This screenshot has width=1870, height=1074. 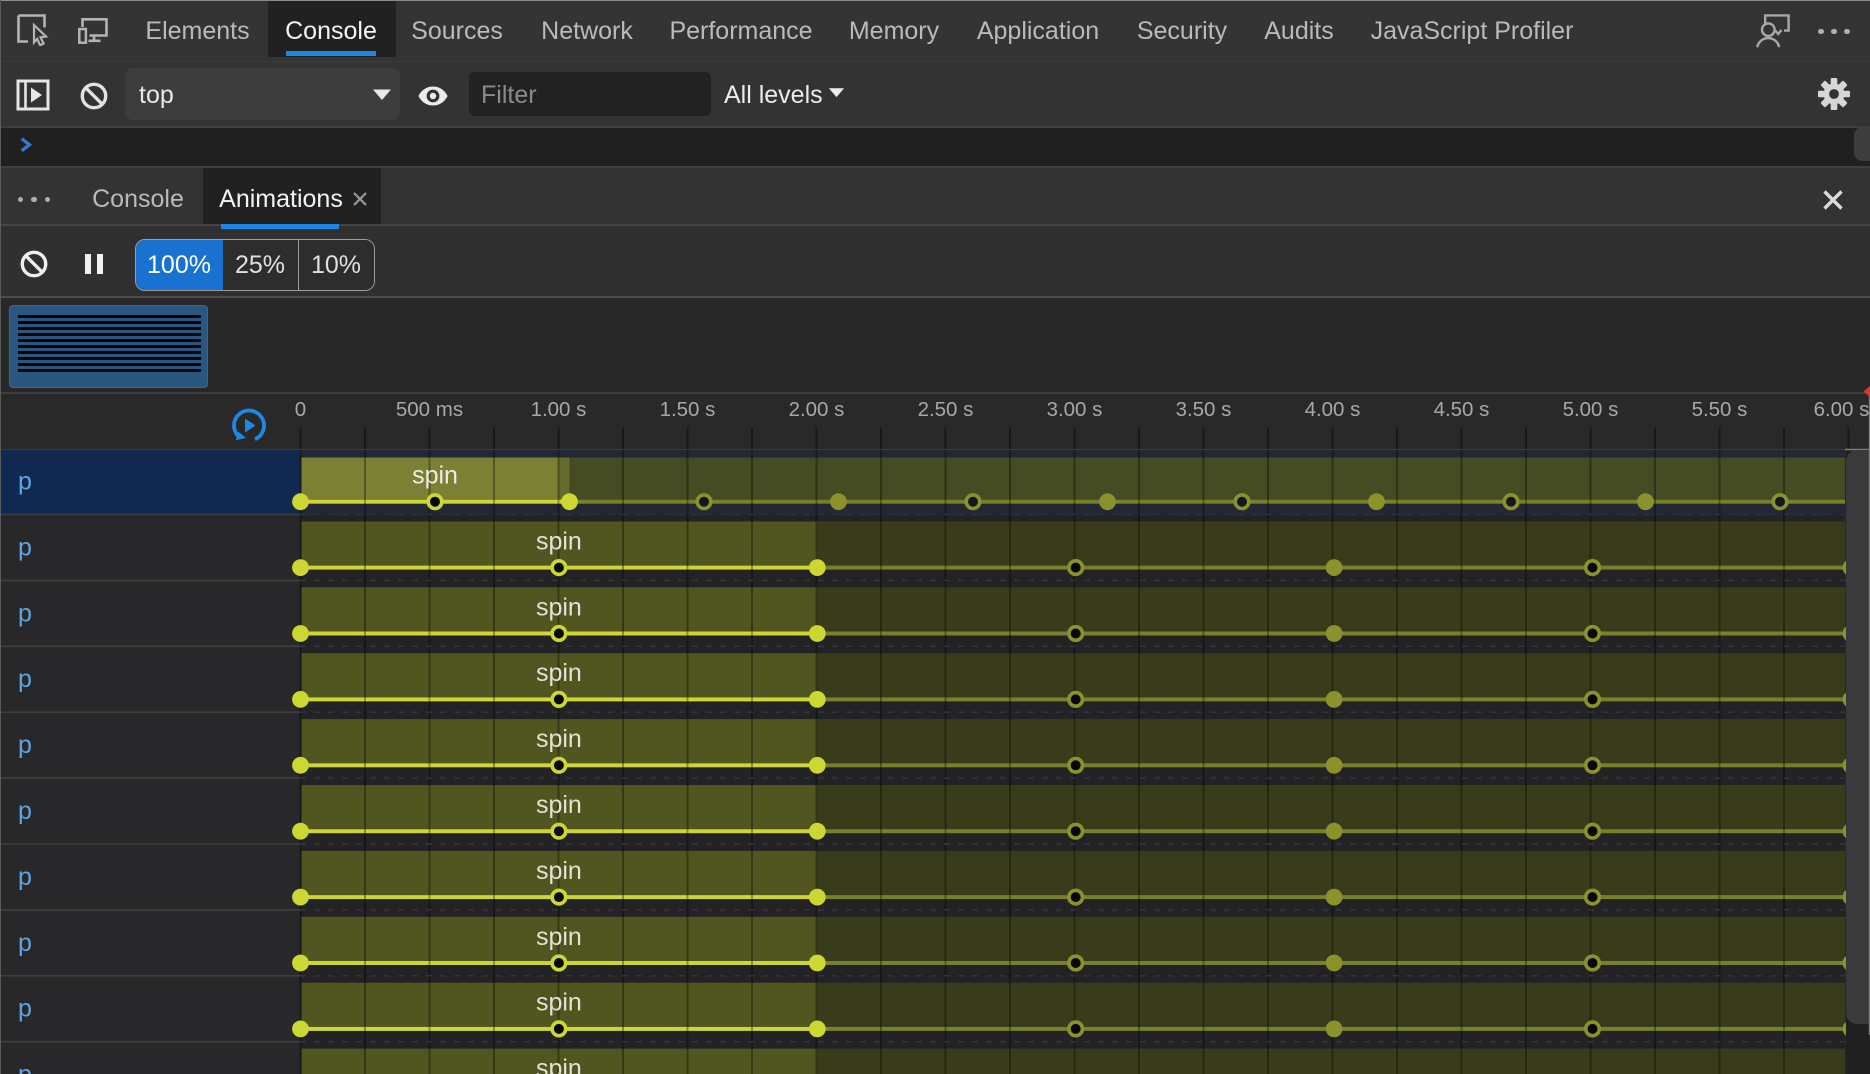 What do you see at coordinates (1720, 409) in the screenshot?
I see `svg-text: 5.50 s` at bounding box center [1720, 409].